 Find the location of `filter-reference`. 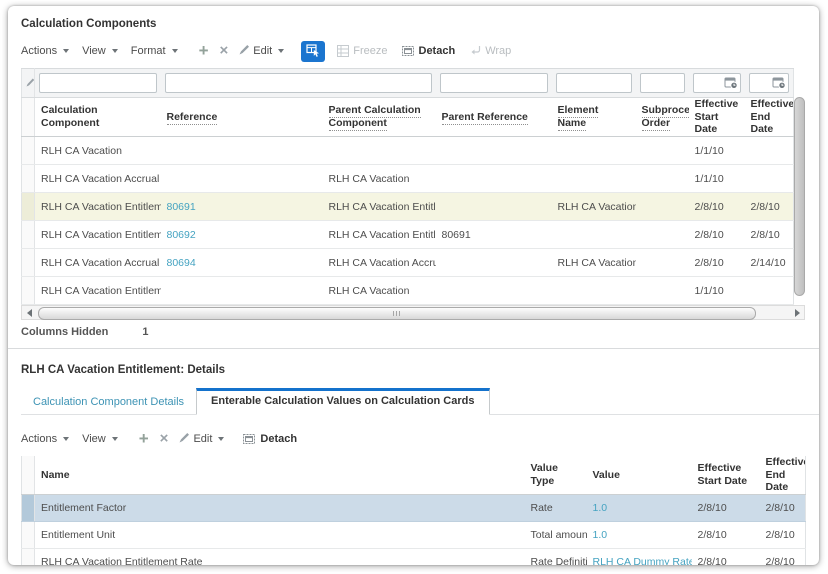

filter-reference is located at coordinates (298, 83).